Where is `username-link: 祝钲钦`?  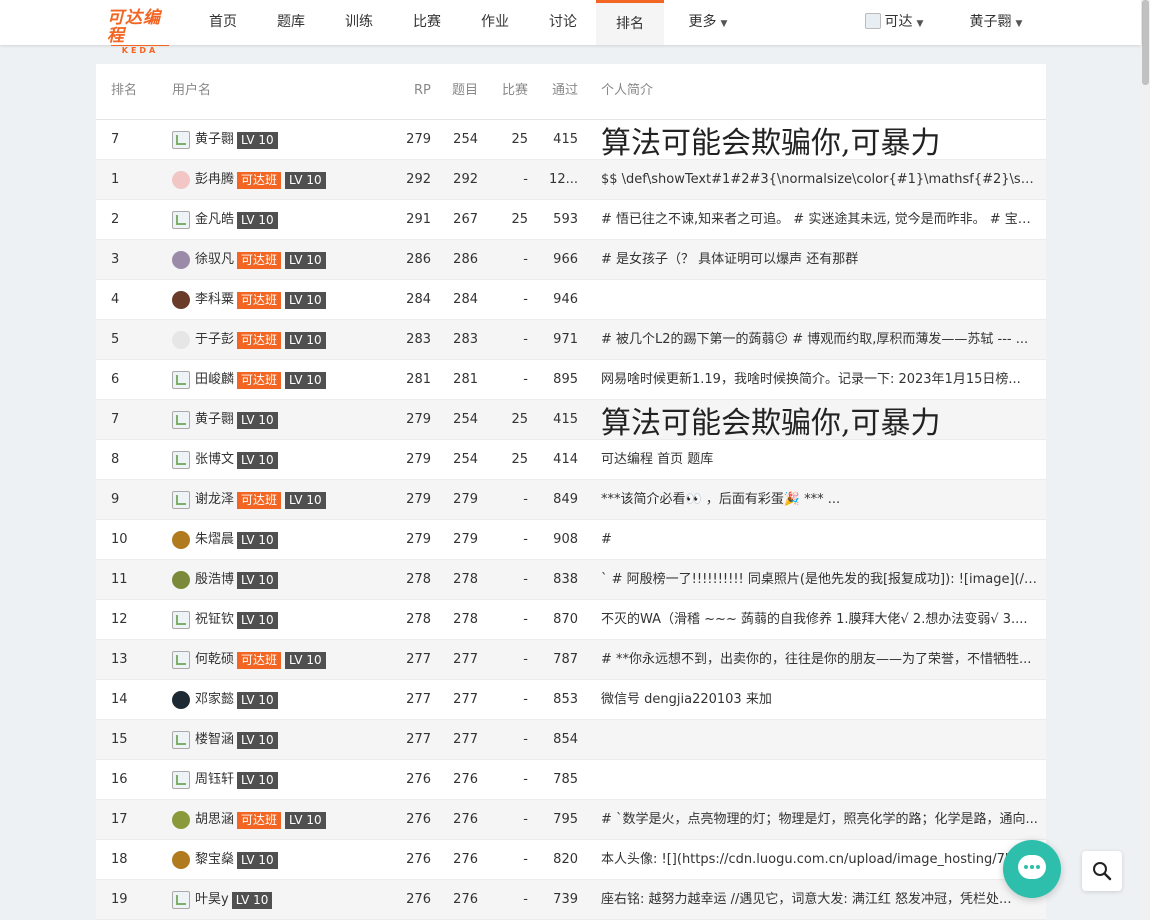 username-link: 祝钲钦 is located at coordinates (214, 620).